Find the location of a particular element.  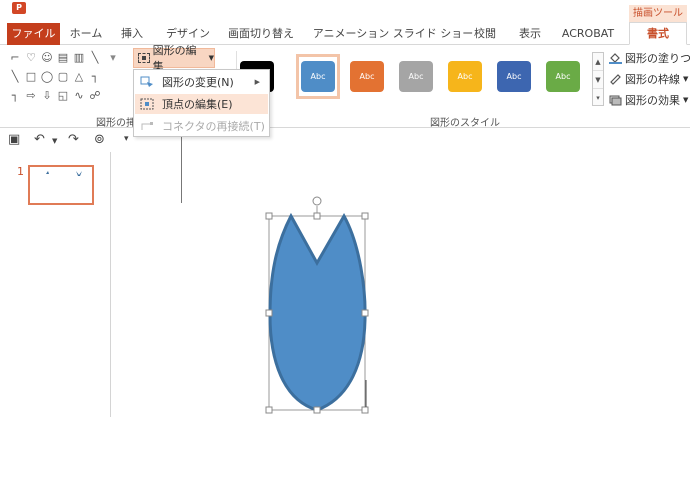

edit-shape-menu: 図形の変更(N) ▶ 頂点の編集(E) コネクタの再接続(T) is located at coordinates (201, 103).